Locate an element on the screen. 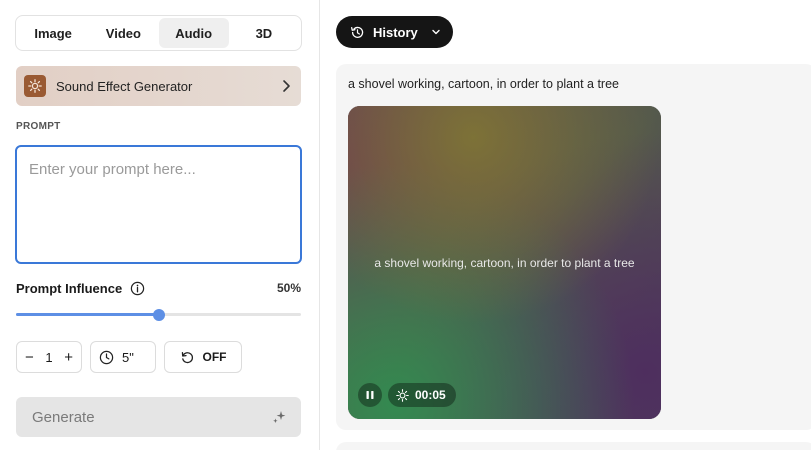  decrement-button: − is located at coordinates (29, 357).